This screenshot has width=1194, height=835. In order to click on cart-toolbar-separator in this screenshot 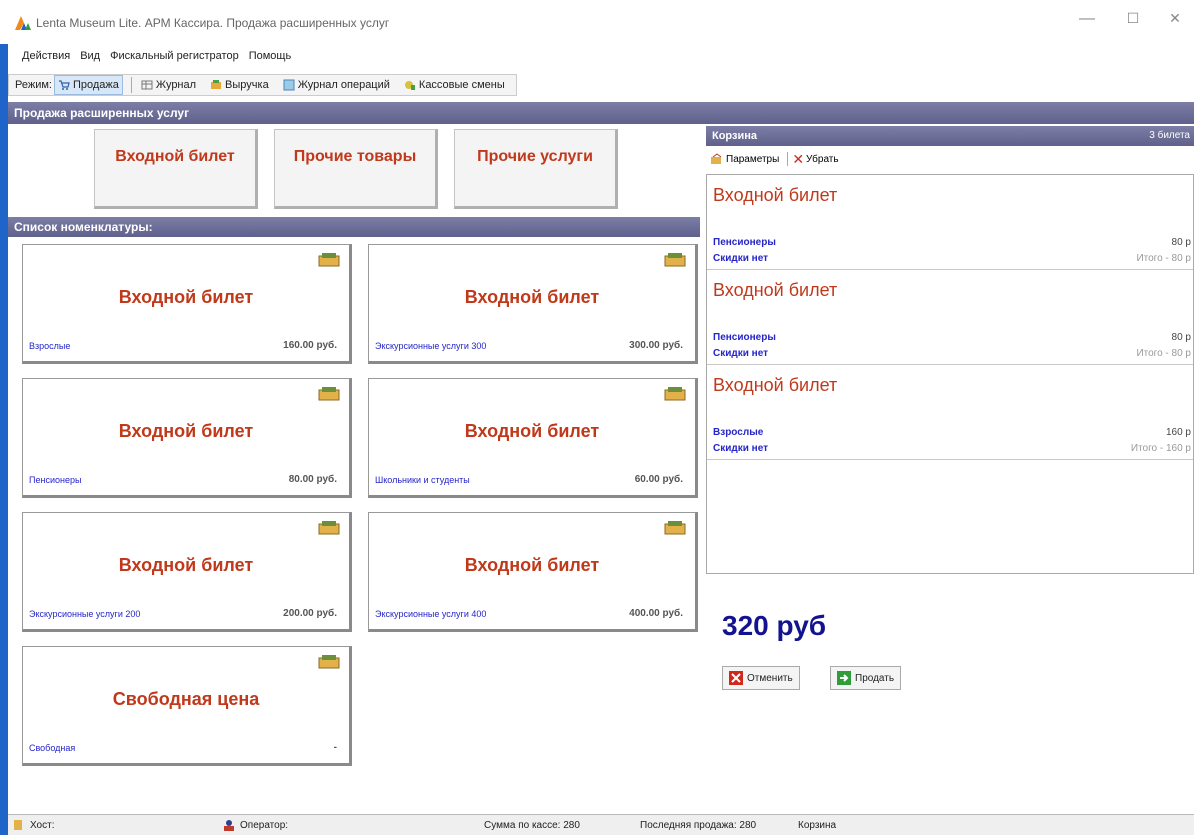, I will do `click(788, 159)`.